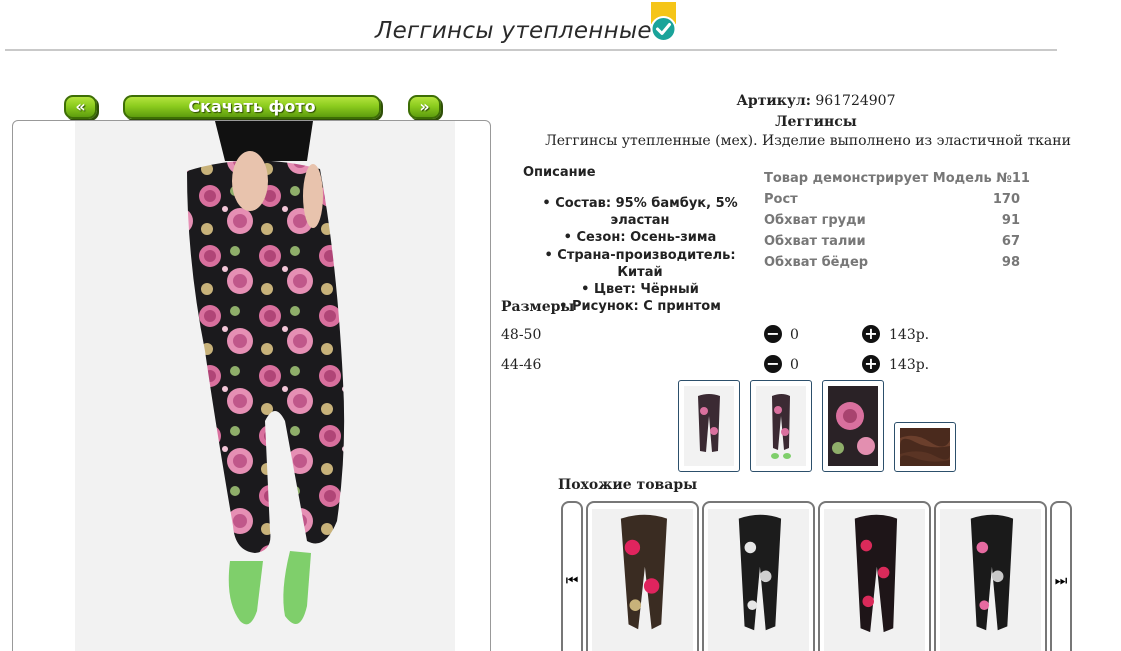 The image size is (1121, 651). Describe the element at coordinates (892, 265) in the screenshot. I see `model-row: Обхват бёдер 98` at that location.